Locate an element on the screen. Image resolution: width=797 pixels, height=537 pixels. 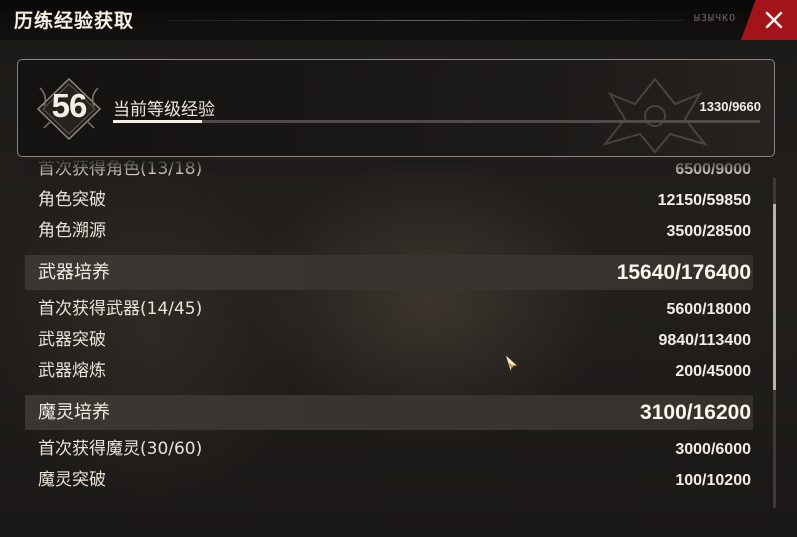
window-title: 历练经验获取 is located at coordinates (74, 21).